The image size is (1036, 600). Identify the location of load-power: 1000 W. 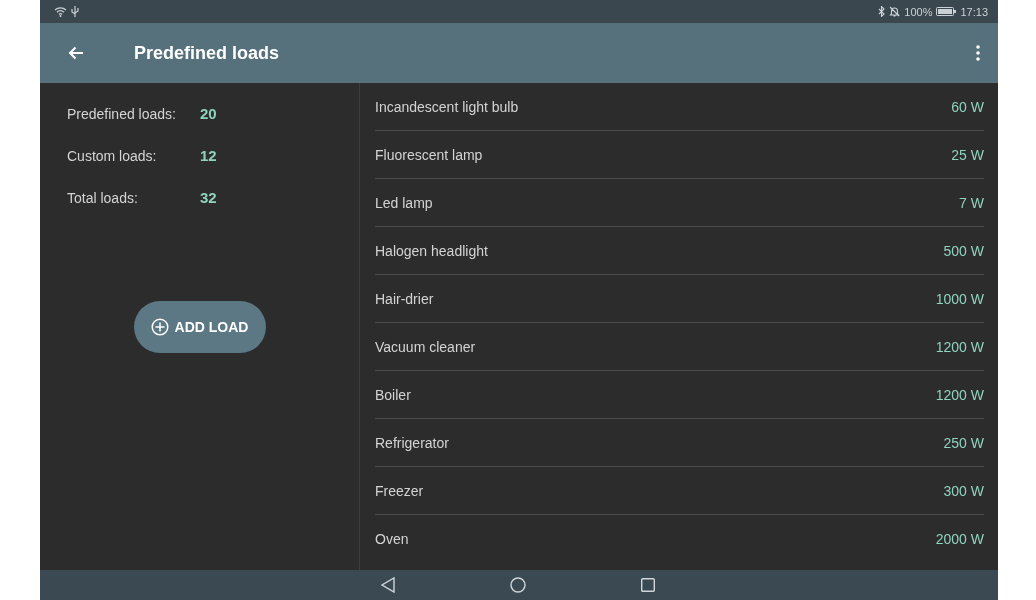
(959, 298).